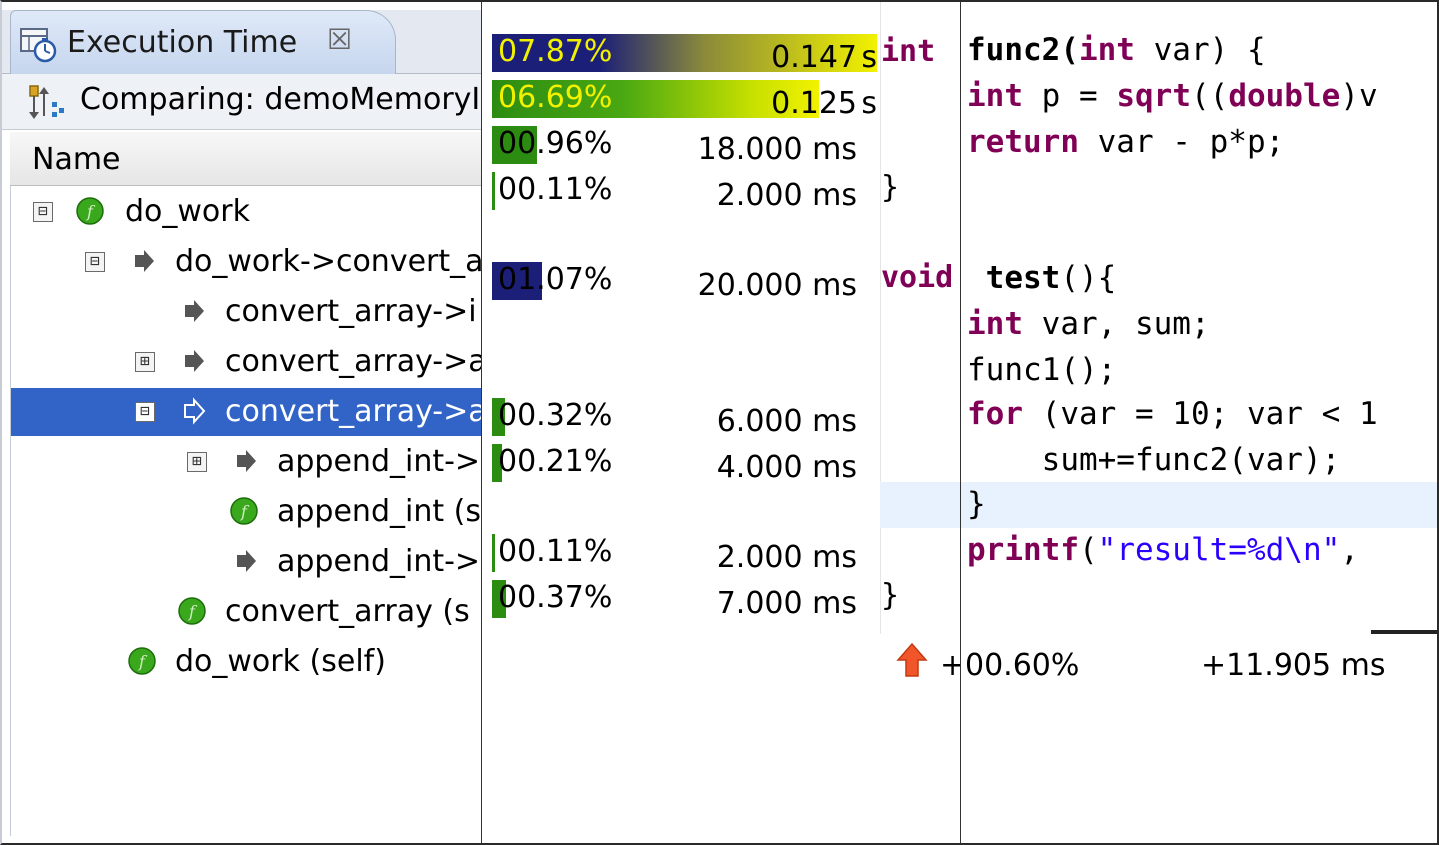 This screenshot has width=1439, height=845. What do you see at coordinates (1116, 54) in the screenshot?
I see `code-line: func2(int var) {` at bounding box center [1116, 54].